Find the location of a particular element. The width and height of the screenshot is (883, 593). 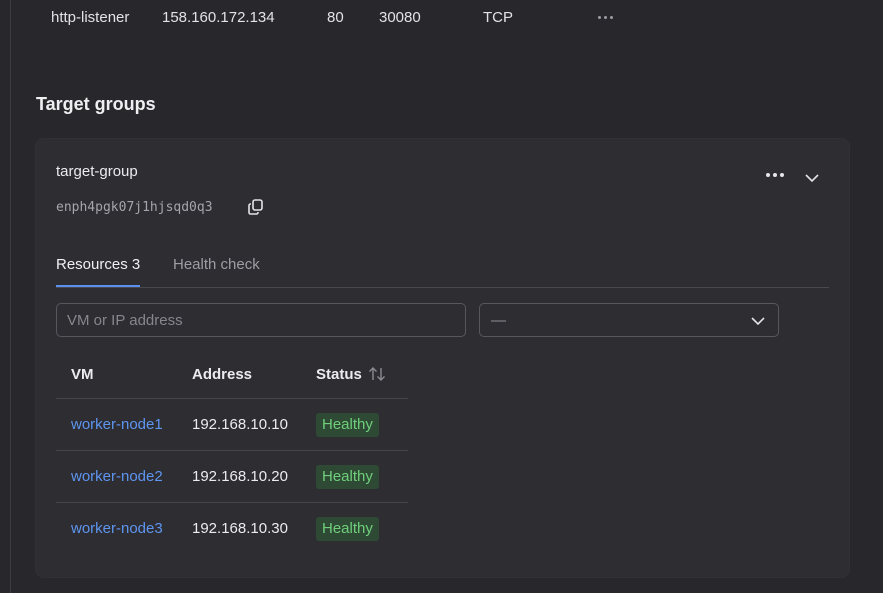

listener-name: http-listener is located at coordinates (90, 17).